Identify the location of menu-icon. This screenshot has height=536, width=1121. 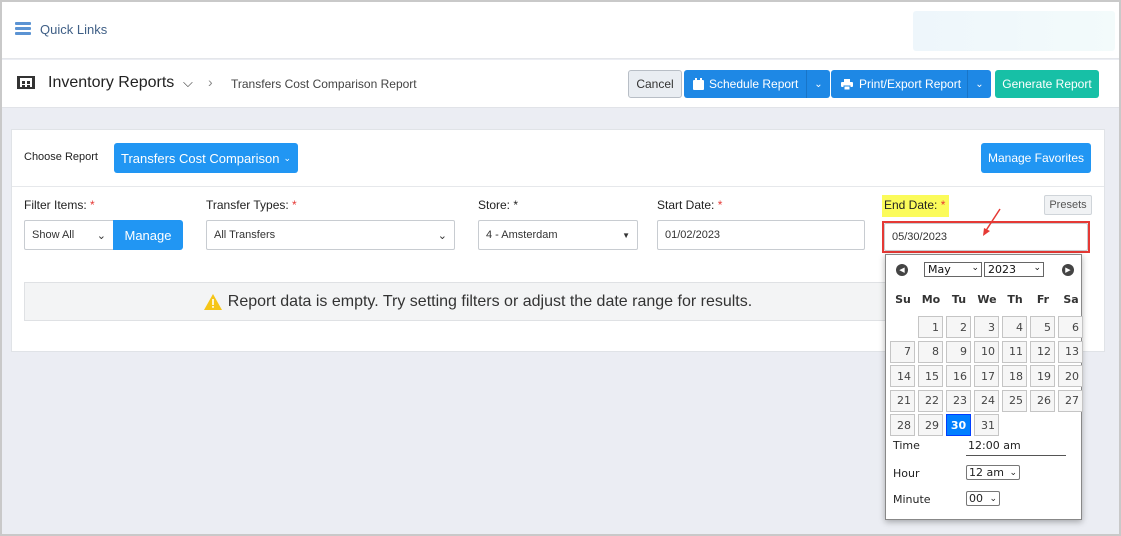
(23, 29).